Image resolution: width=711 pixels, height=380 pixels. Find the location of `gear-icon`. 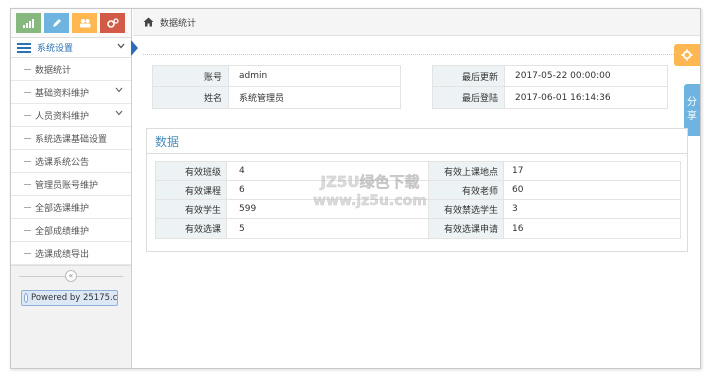

gear-icon is located at coordinates (687, 55).